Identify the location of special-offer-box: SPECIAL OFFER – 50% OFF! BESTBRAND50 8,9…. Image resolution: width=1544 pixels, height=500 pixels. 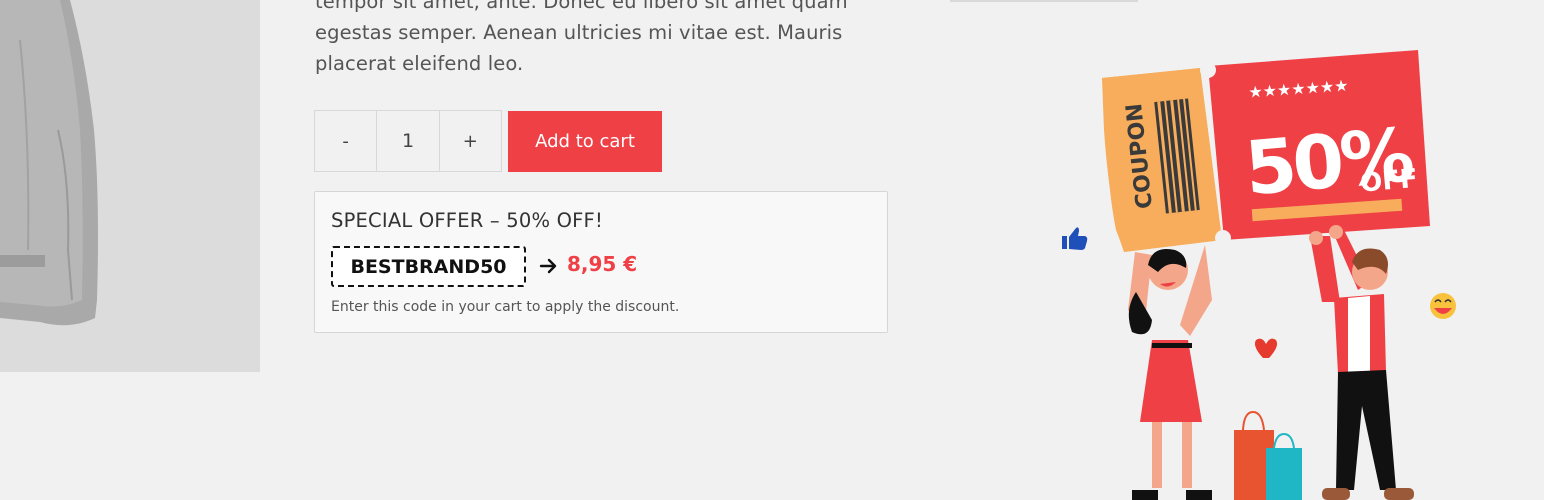
(601, 262).